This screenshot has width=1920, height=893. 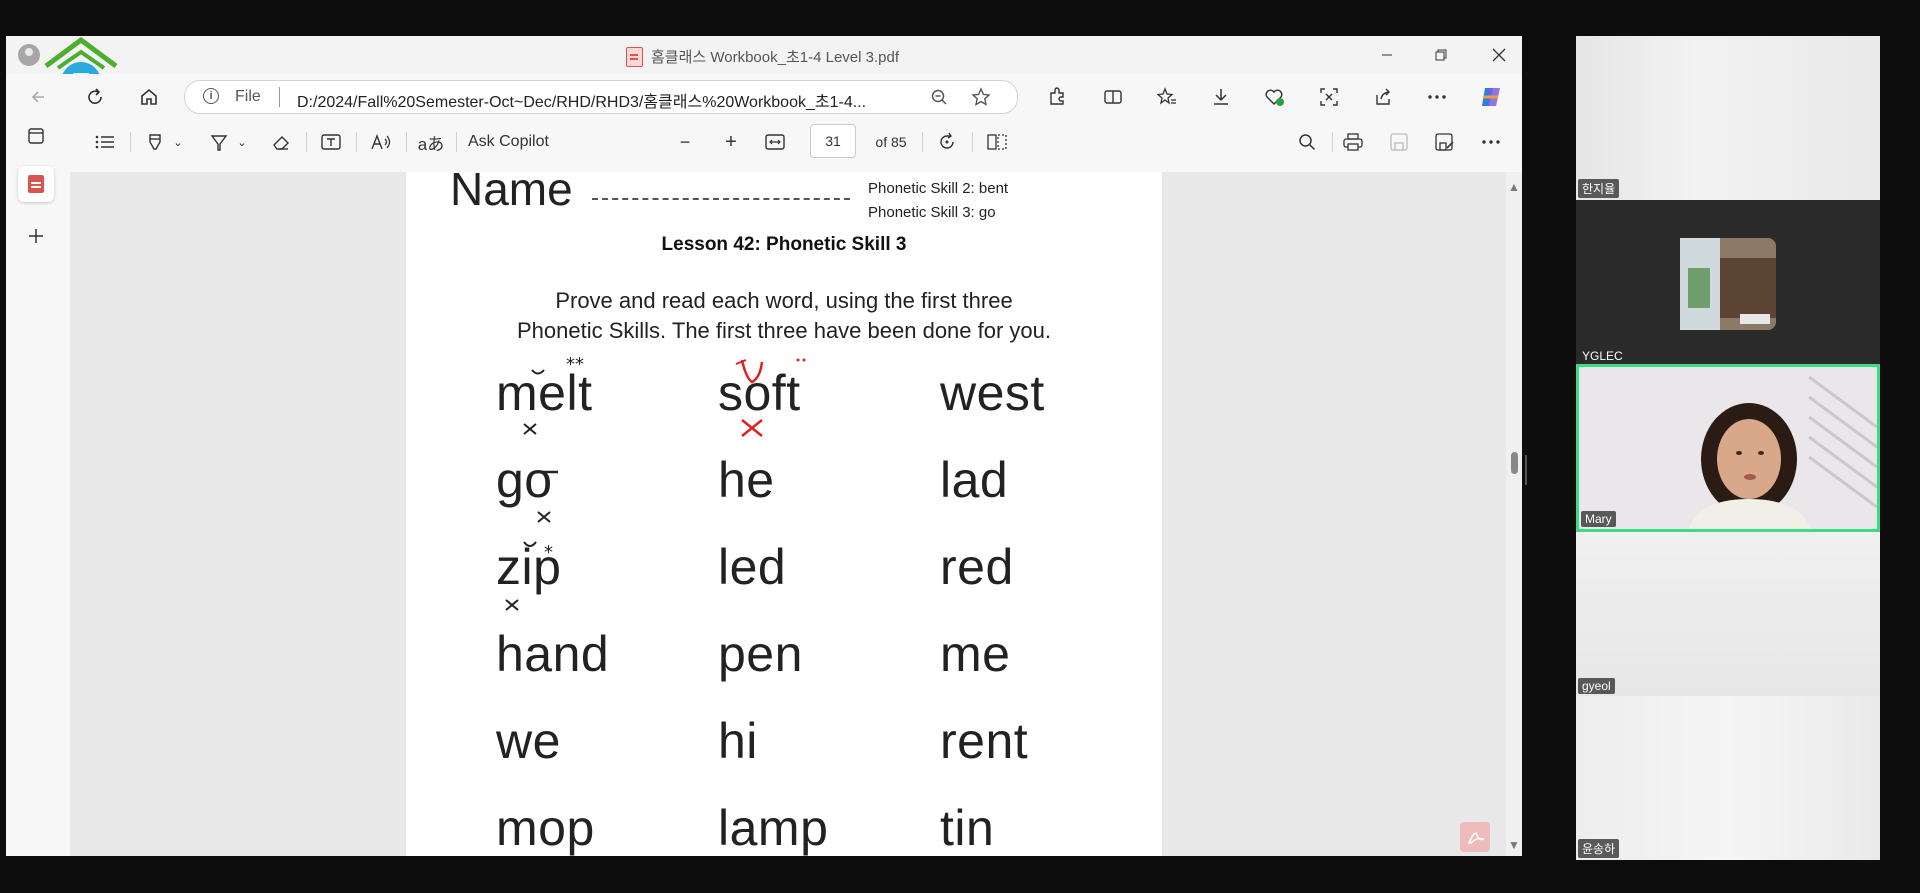 What do you see at coordinates (891, 142) in the screenshot?
I see `page-total-label: of 85` at bounding box center [891, 142].